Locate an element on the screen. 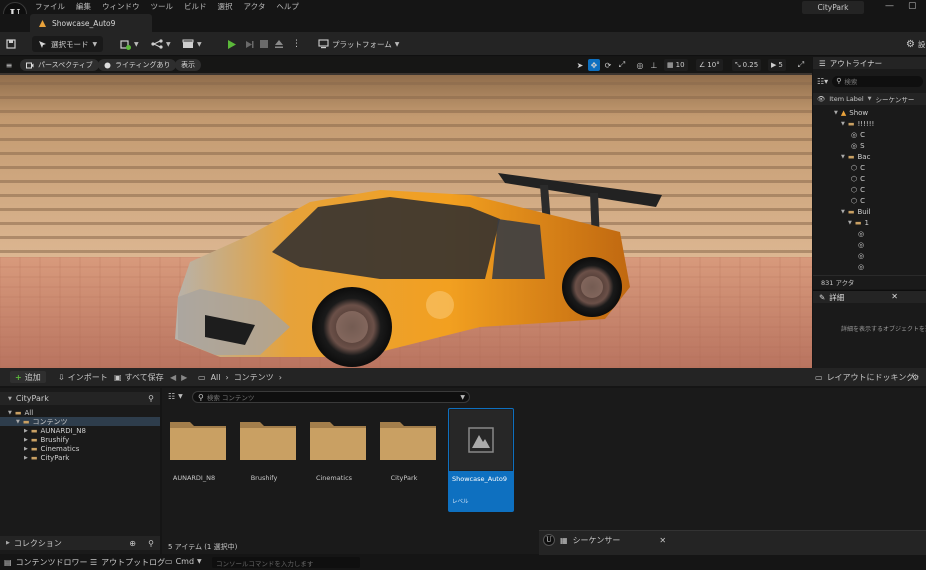  content-drawer-button: ▤ コンテンツドロワー is located at coordinates (46, 562).